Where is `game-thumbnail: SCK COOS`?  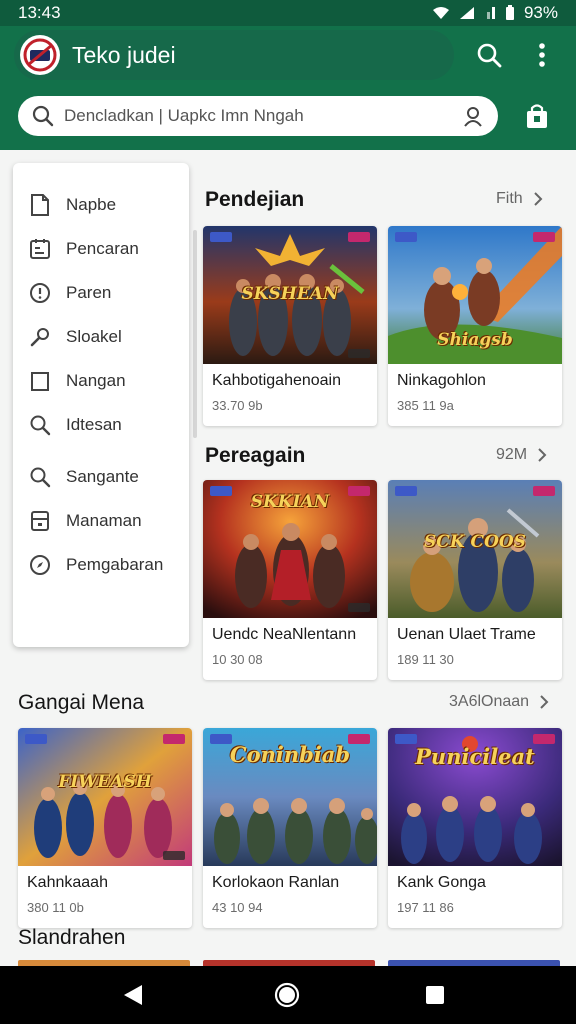
game-thumbnail: SCK COOS is located at coordinates (475, 549).